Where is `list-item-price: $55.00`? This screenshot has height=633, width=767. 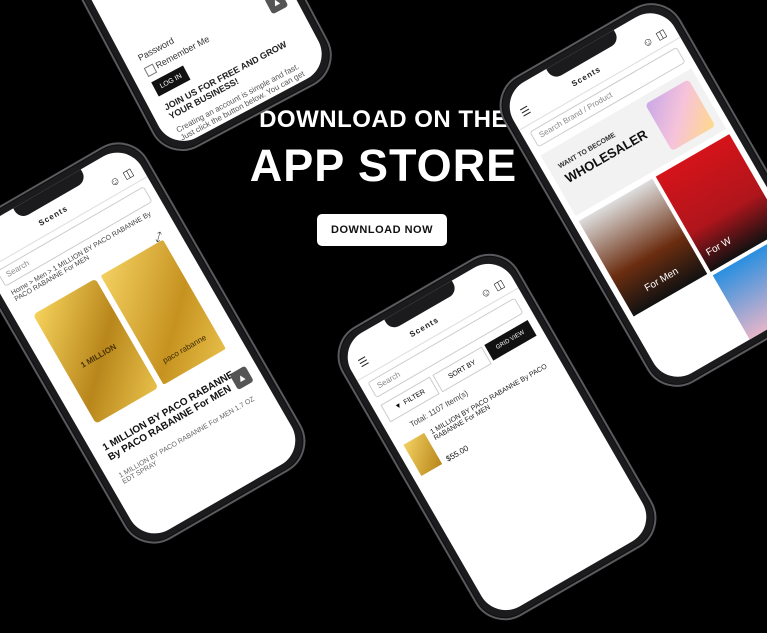 list-item-price: $55.00 is located at coordinates (457, 454).